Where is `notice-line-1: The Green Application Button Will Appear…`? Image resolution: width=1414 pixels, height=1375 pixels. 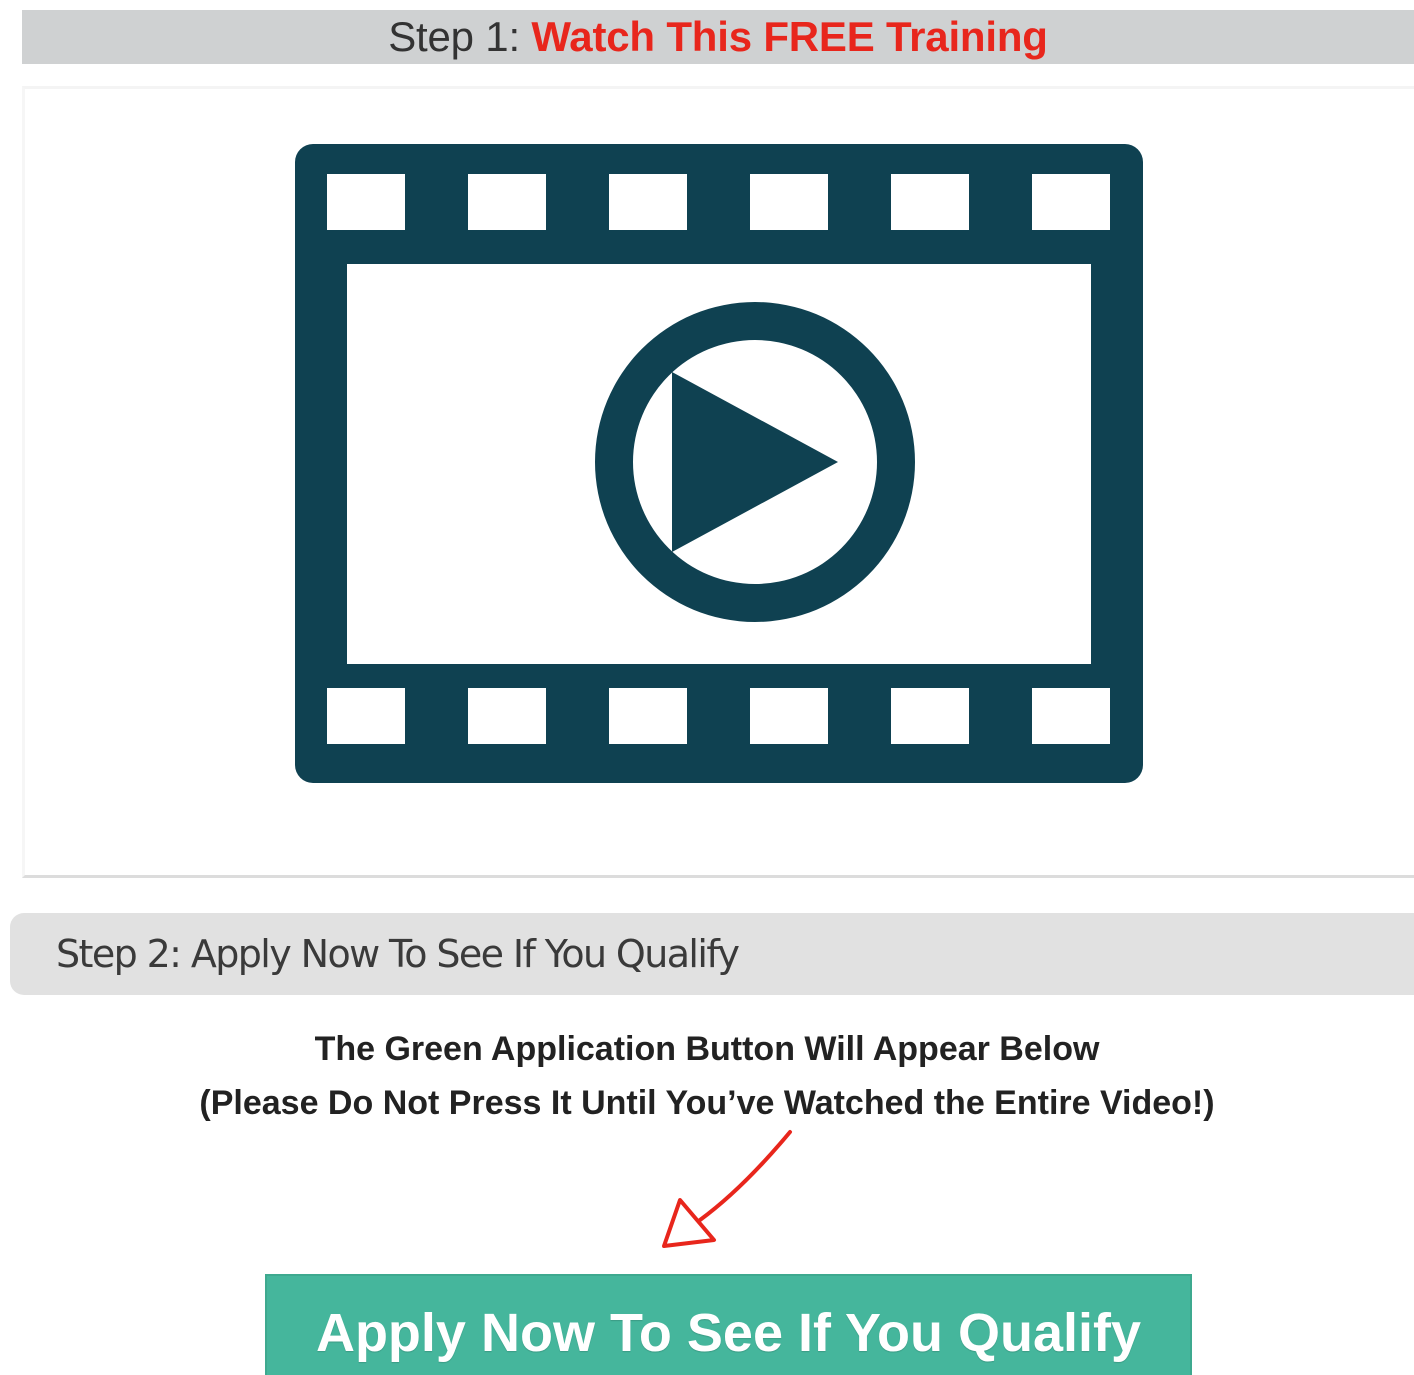 notice-line-1: The Green Application Button Will Appear… is located at coordinates (707, 1049).